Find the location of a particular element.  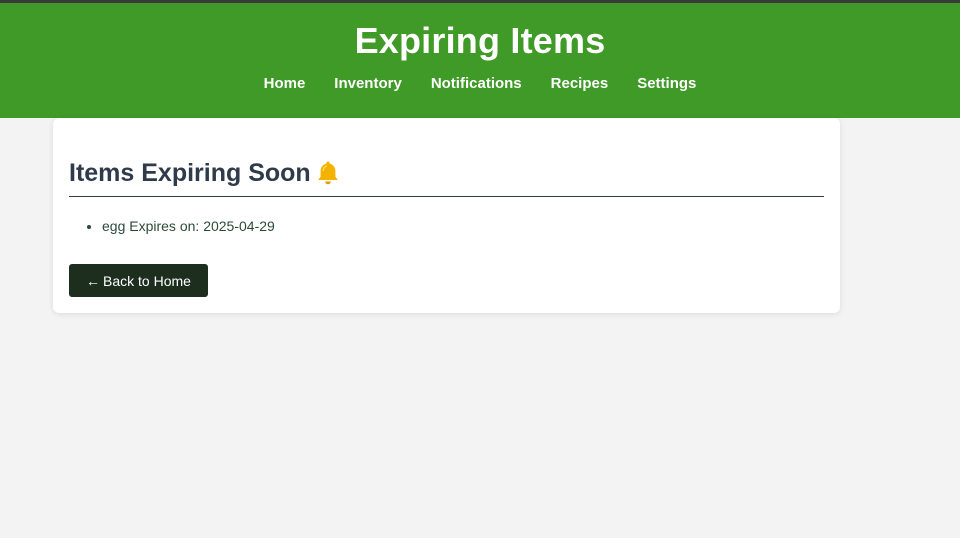

nav-settings: Settings is located at coordinates (666, 84).